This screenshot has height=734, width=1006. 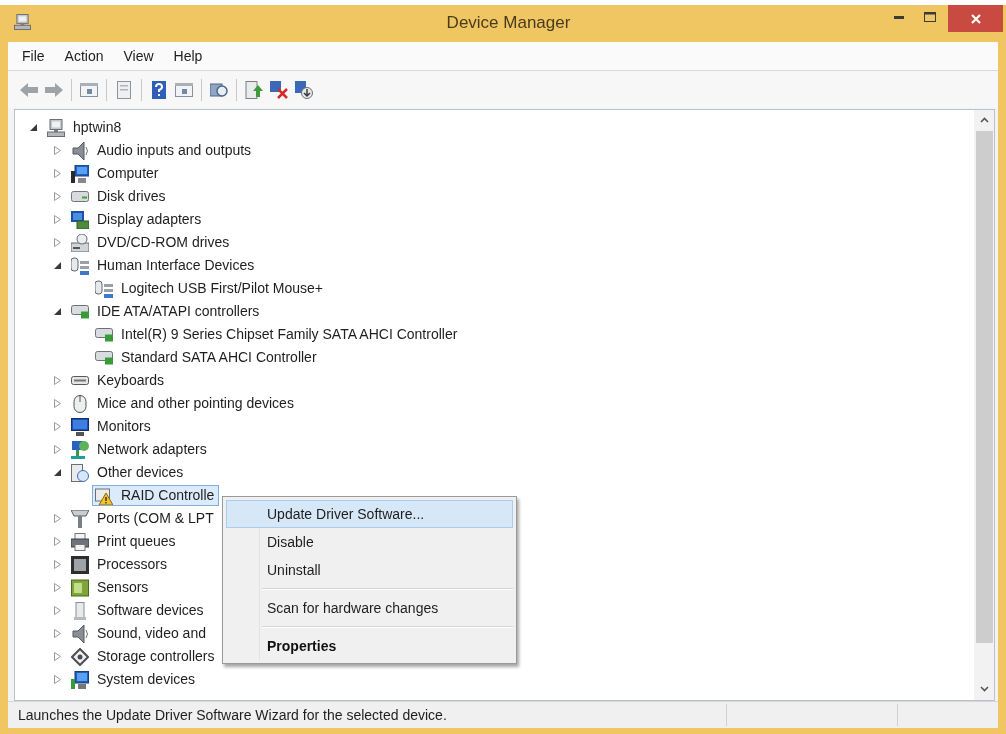 I want to click on close-icon, so click(x=975, y=18).